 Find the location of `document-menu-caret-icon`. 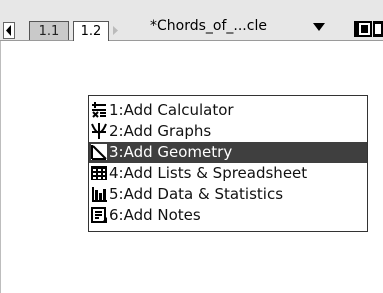

document-menu-caret-icon is located at coordinates (319, 27).